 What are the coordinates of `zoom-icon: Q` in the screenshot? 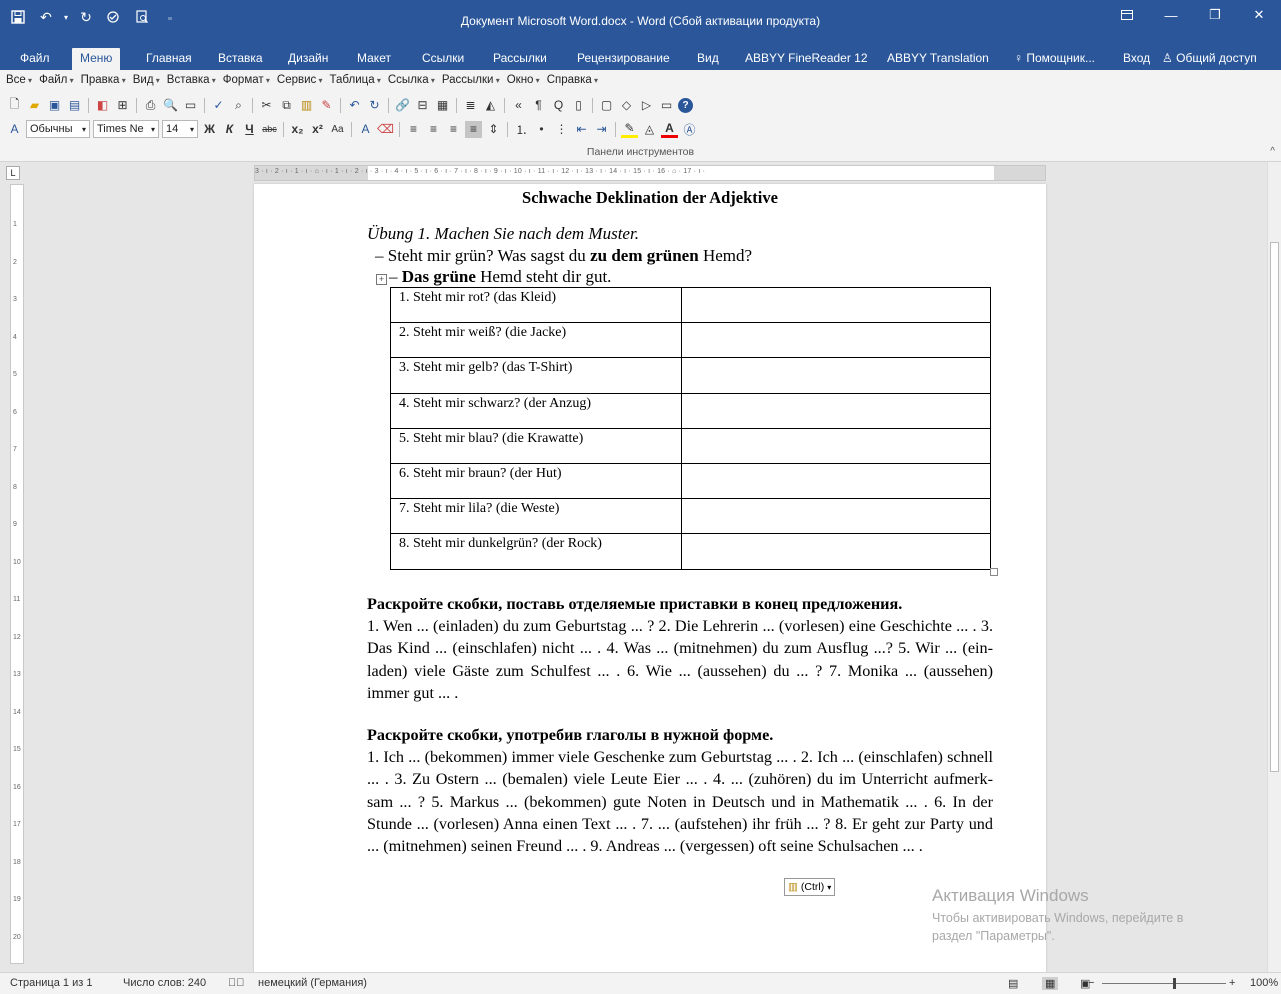 It's located at (558, 105).